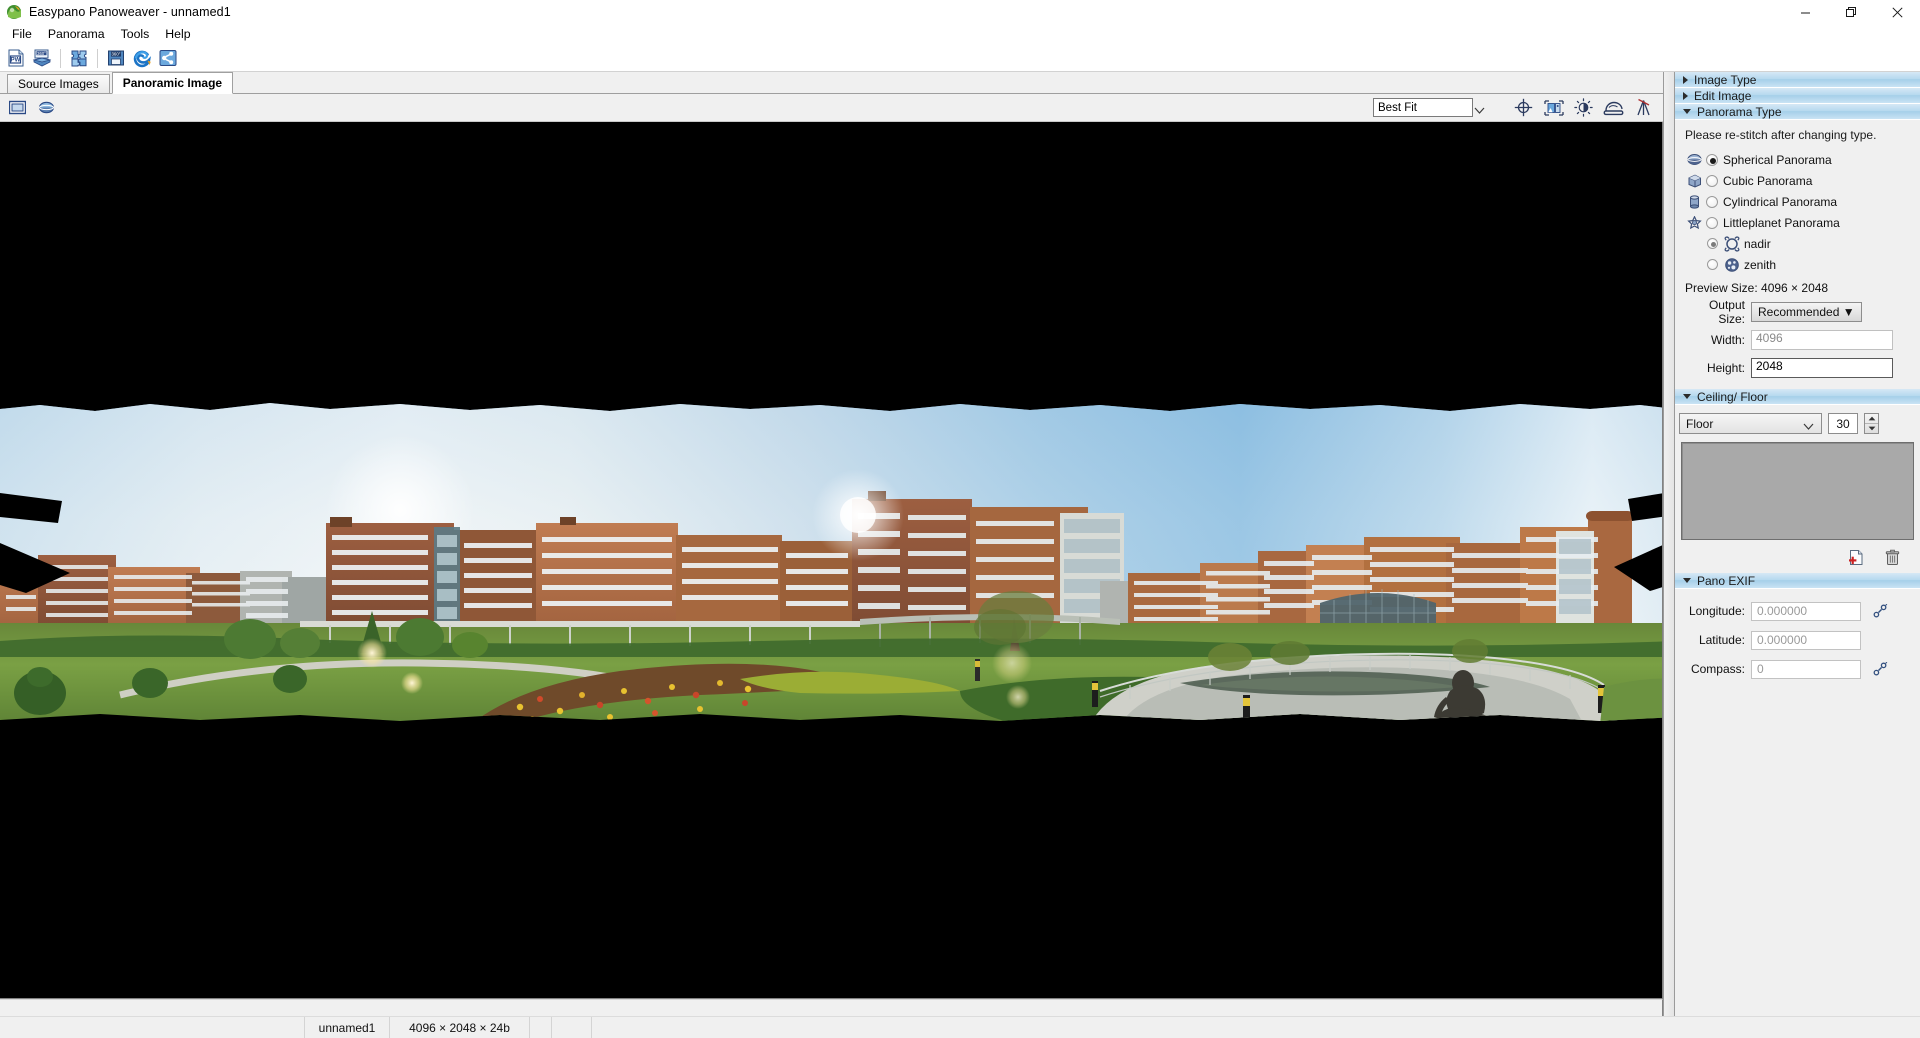 This screenshot has width=1920, height=1038. Describe the element at coordinates (1797, 397) in the screenshot. I see `section-header-ceiling-floor: Ceiling/ Floor` at that location.